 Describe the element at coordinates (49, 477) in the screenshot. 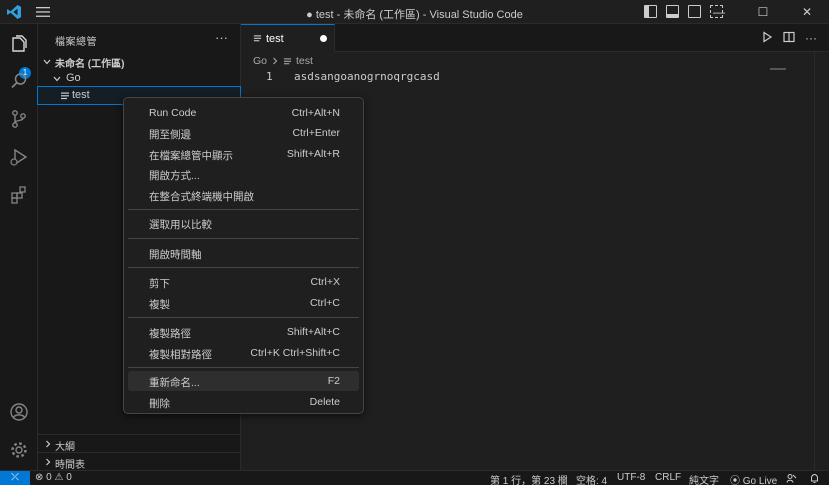

I see `error-count: 0` at that location.